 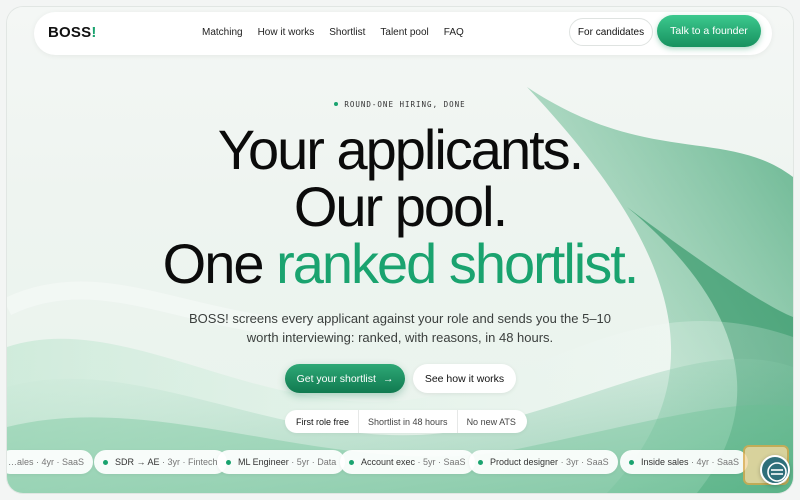 What do you see at coordinates (491, 421) in the screenshot?
I see `pill-no-new-ats: No new ATS` at bounding box center [491, 421].